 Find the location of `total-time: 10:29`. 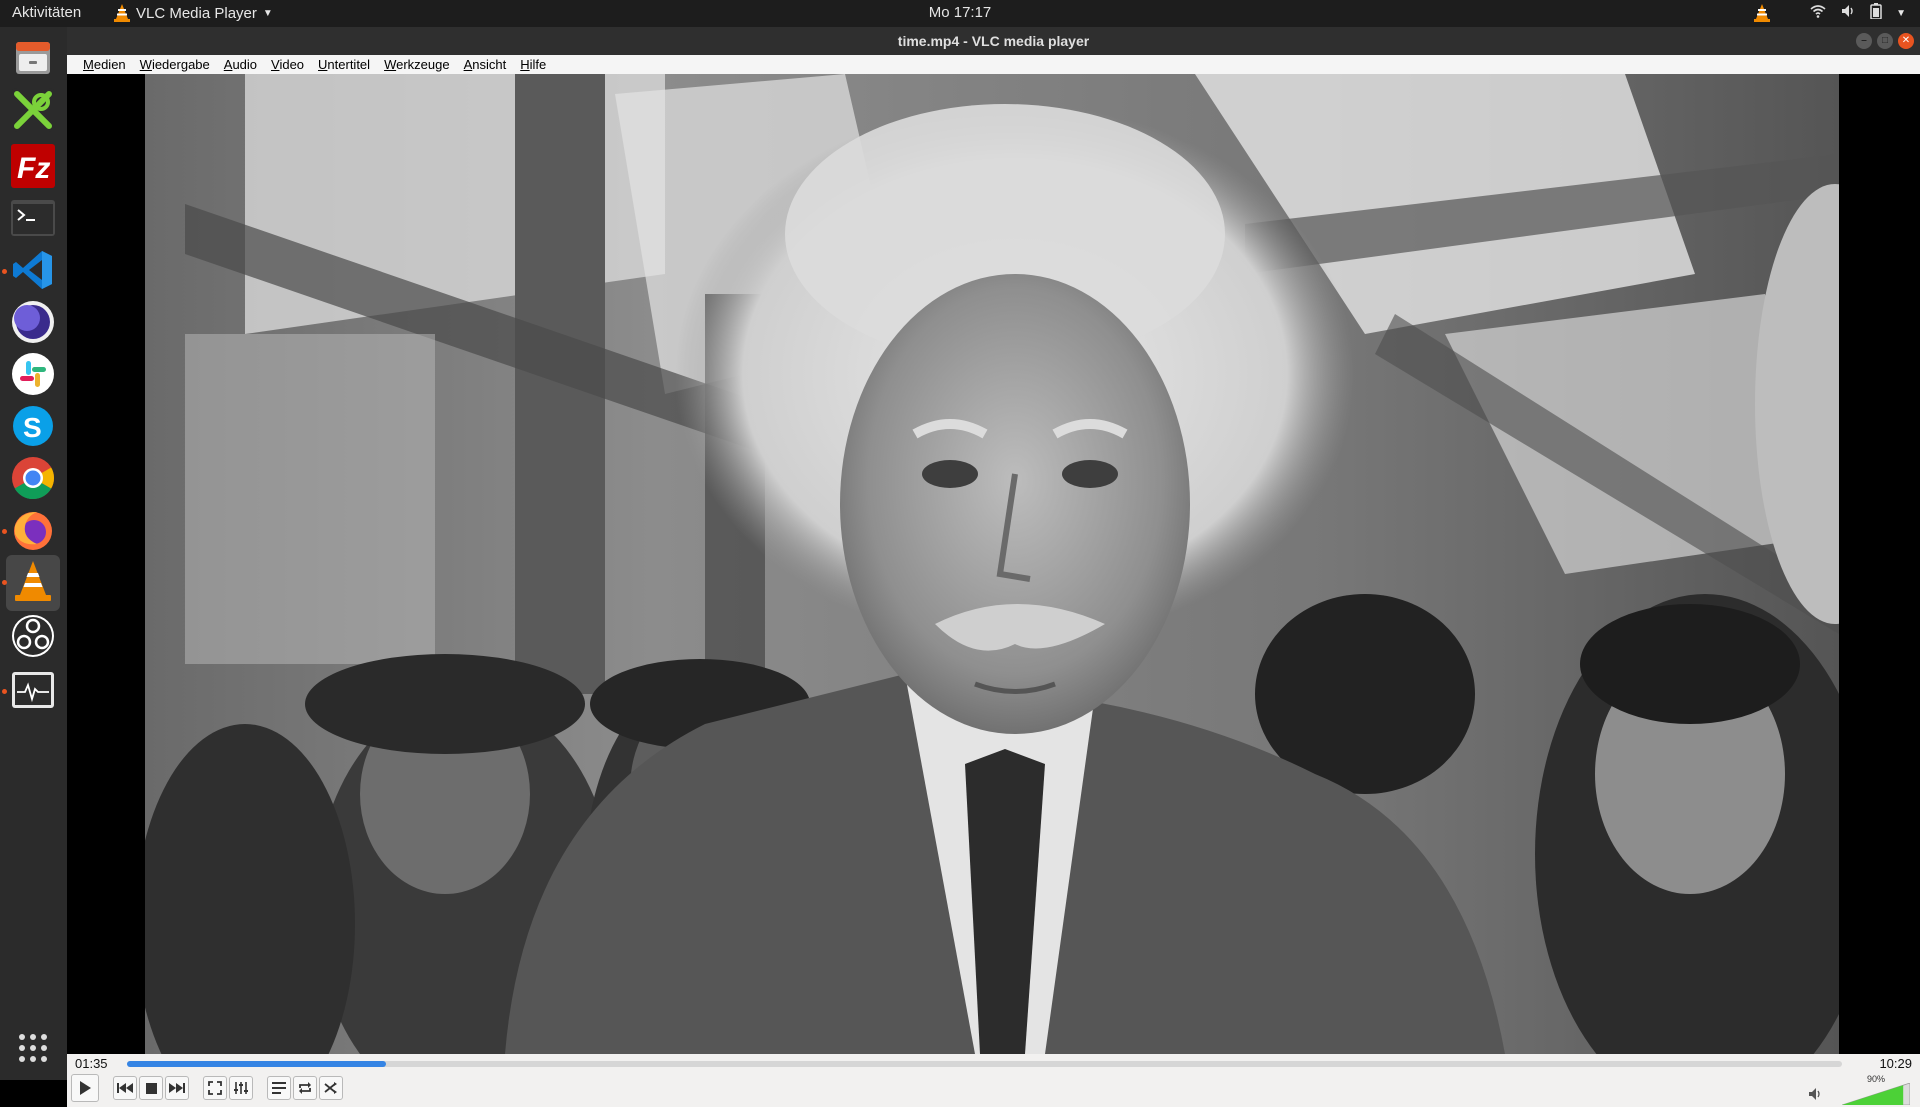

total-time: 10:29 is located at coordinates (1895, 1063).